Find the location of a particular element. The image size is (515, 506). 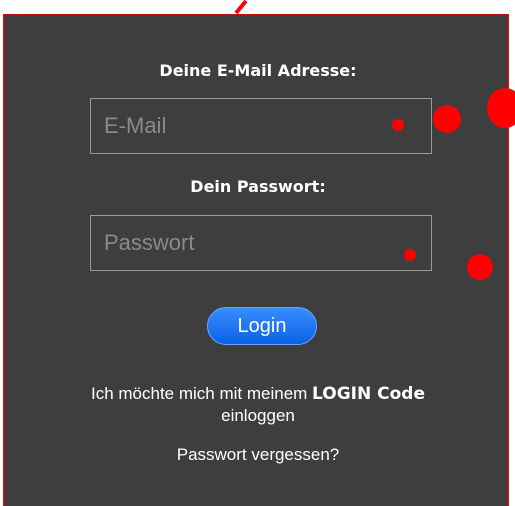

login-code-link: LOGIN Code is located at coordinates (368, 394).